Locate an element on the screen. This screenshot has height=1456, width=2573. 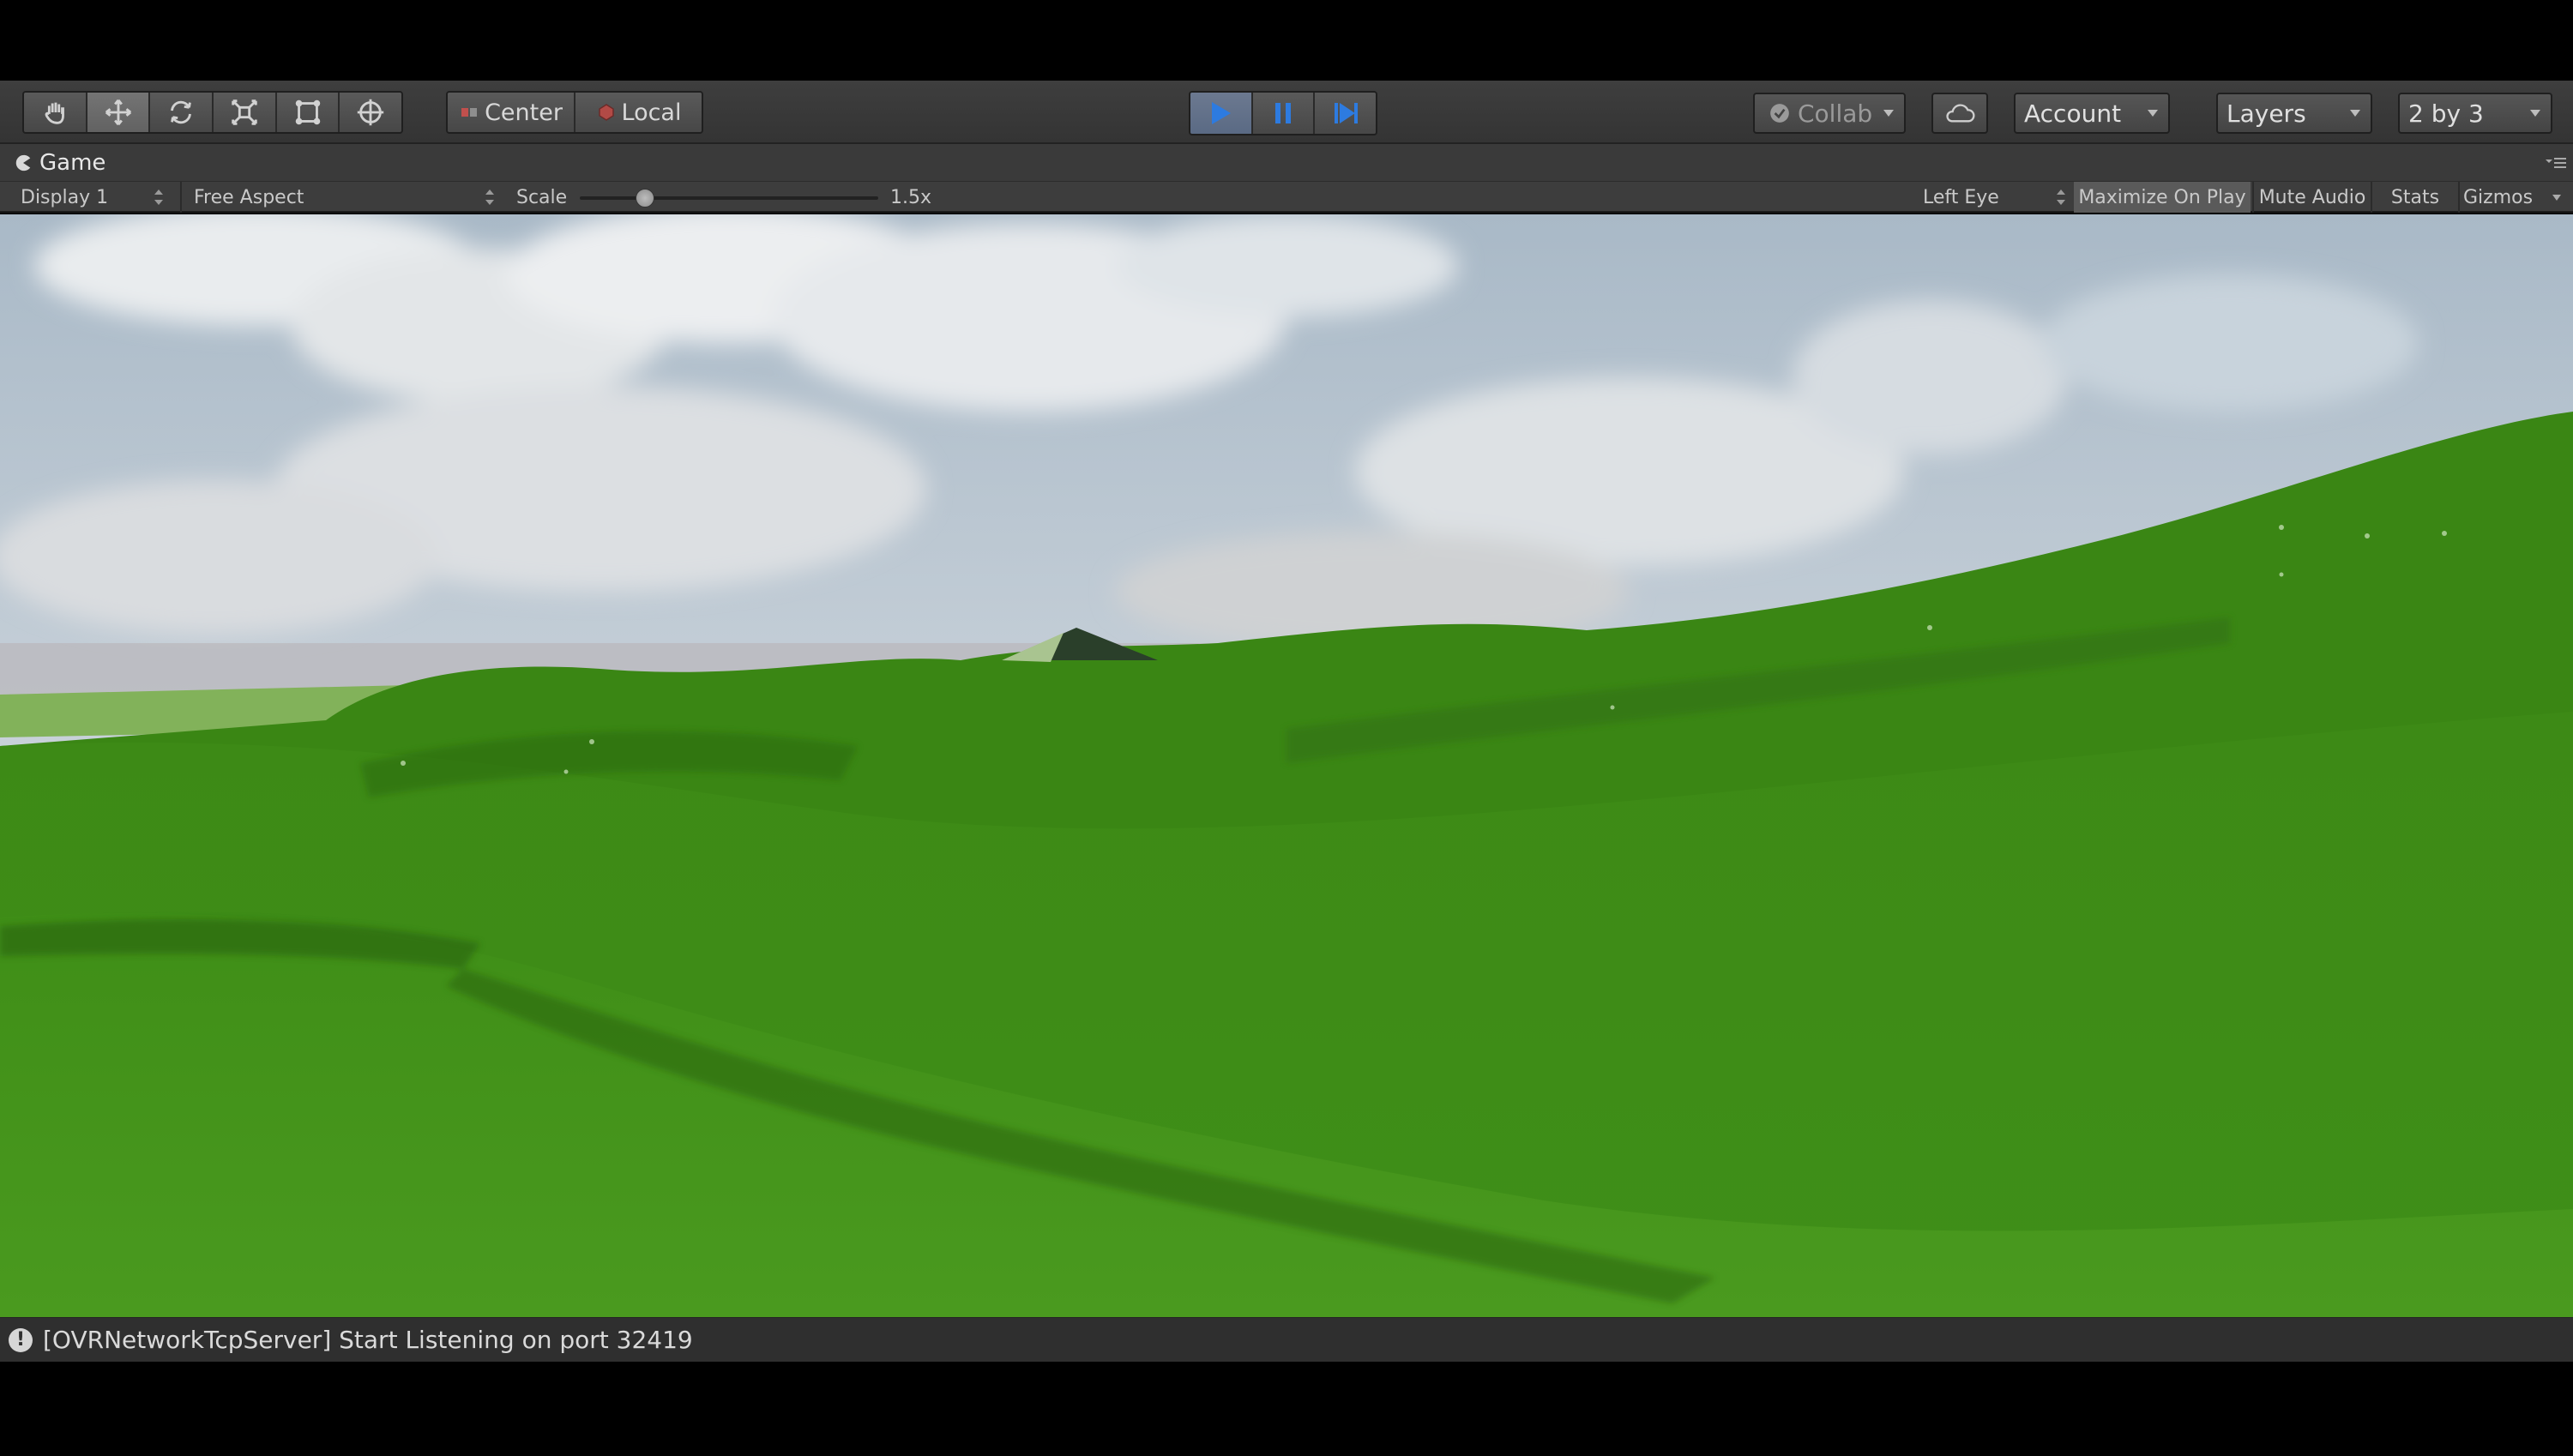
pivot-local-label: Local is located at coordinates (651, 113).